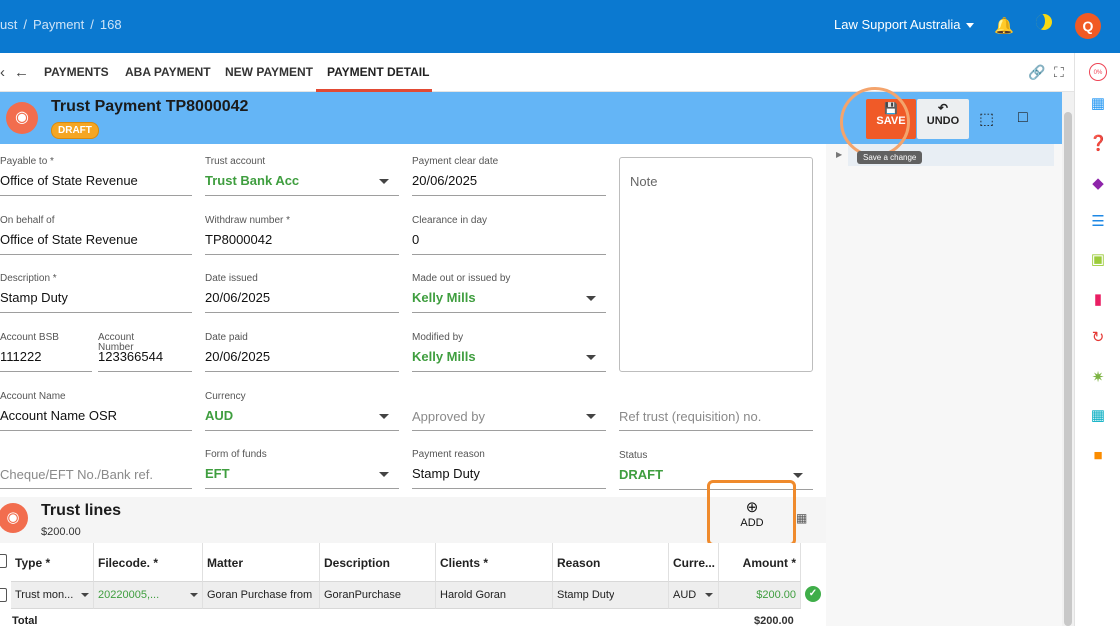 The width and height of the screenshot is (1120, 626). What do you see at coordinates (168, 72) in the screenshot?
I see `tab-aba-payment: ABA PAYMENT` at bounding box center [168, 72].